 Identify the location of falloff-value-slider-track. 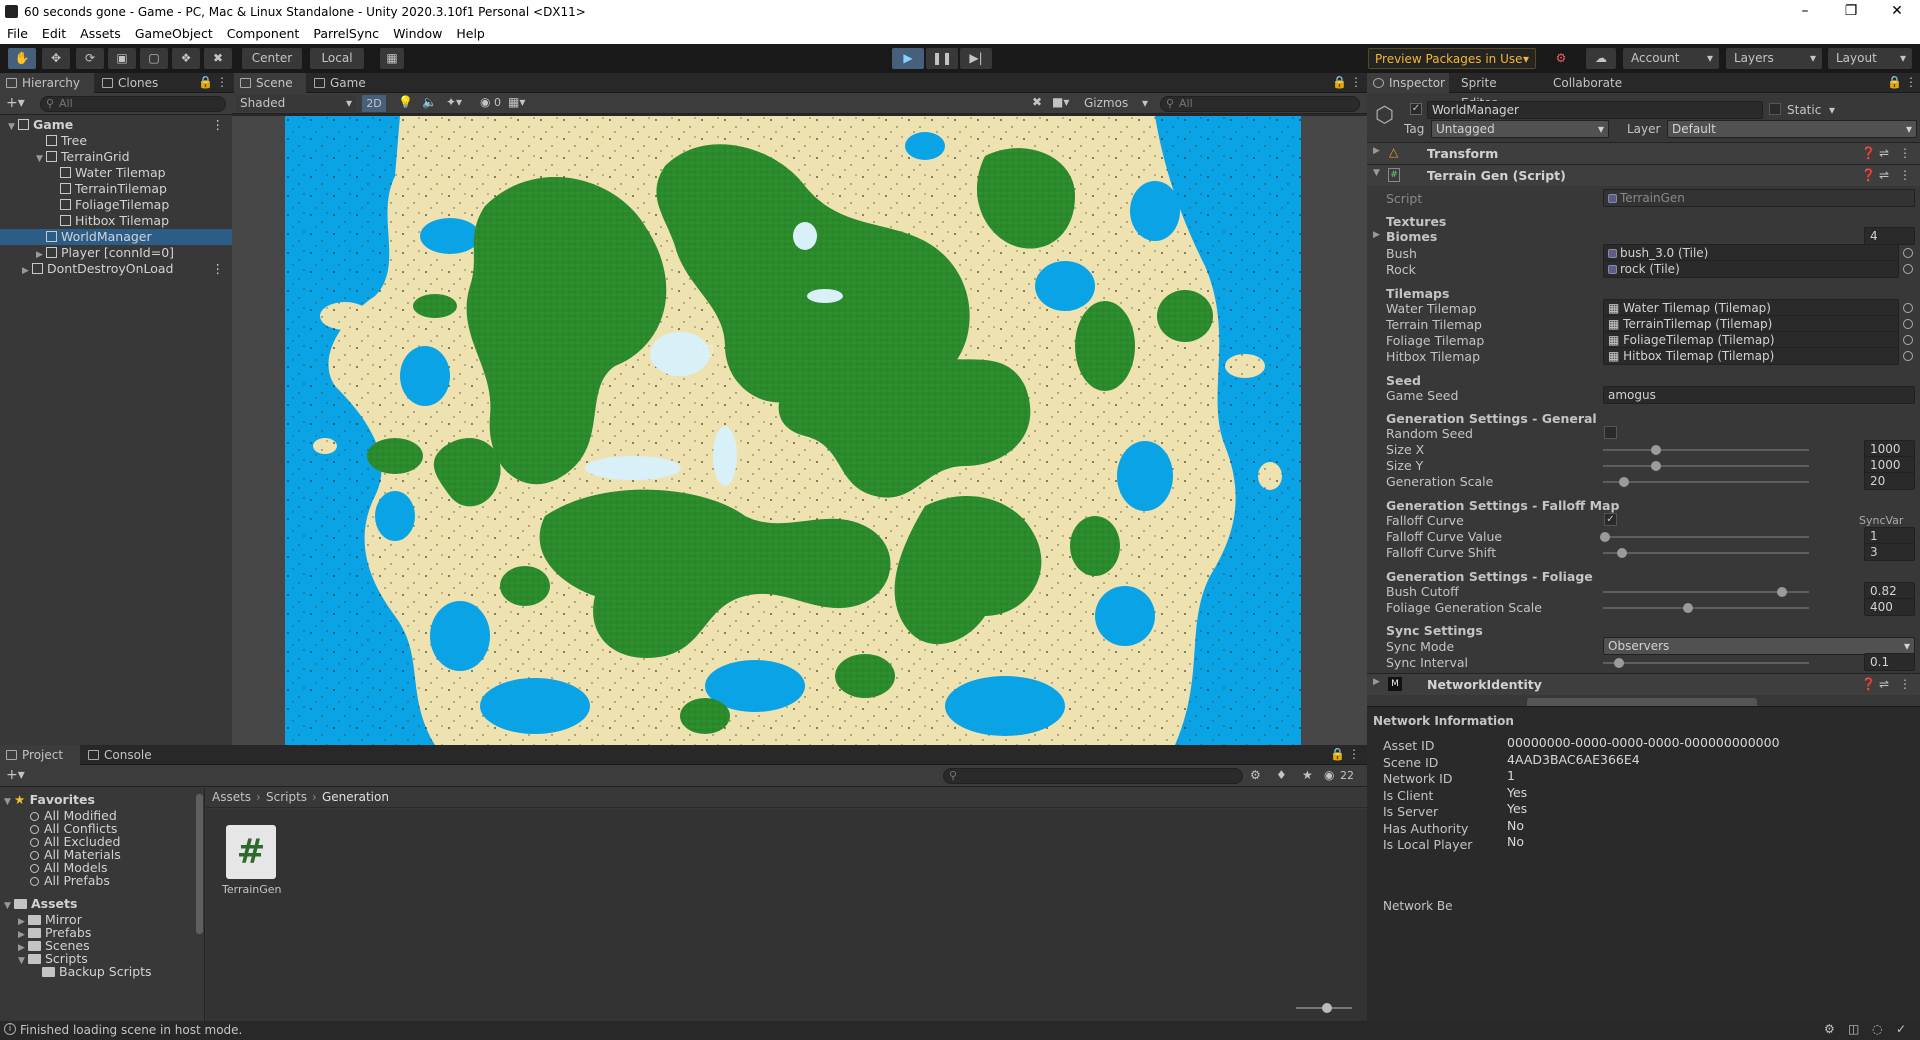
(1706, 537).